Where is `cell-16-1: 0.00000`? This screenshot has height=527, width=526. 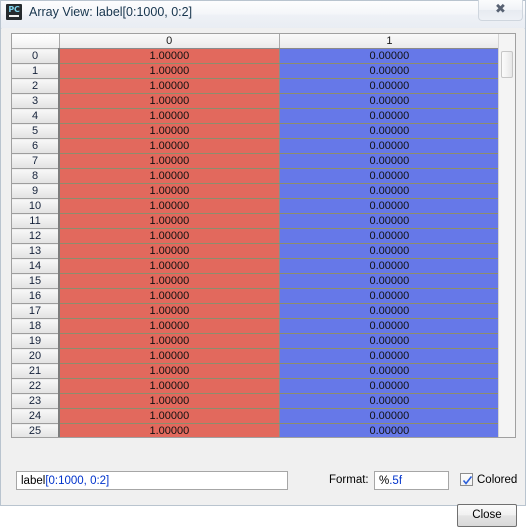 cell-16-1: 0.00000 is located at coordinates (389, 296).